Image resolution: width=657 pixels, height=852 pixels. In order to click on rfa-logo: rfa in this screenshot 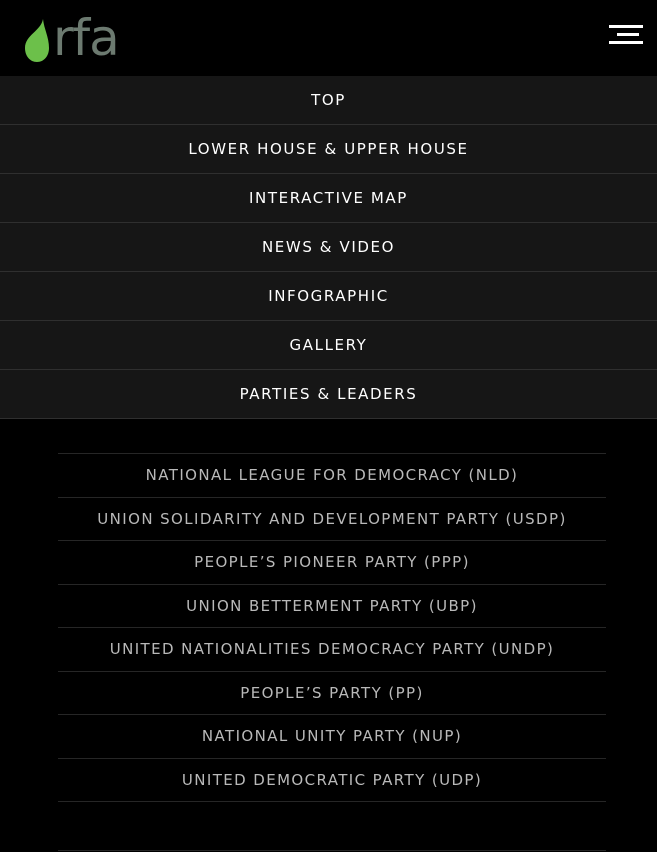, I will do `click(70, 38)`.